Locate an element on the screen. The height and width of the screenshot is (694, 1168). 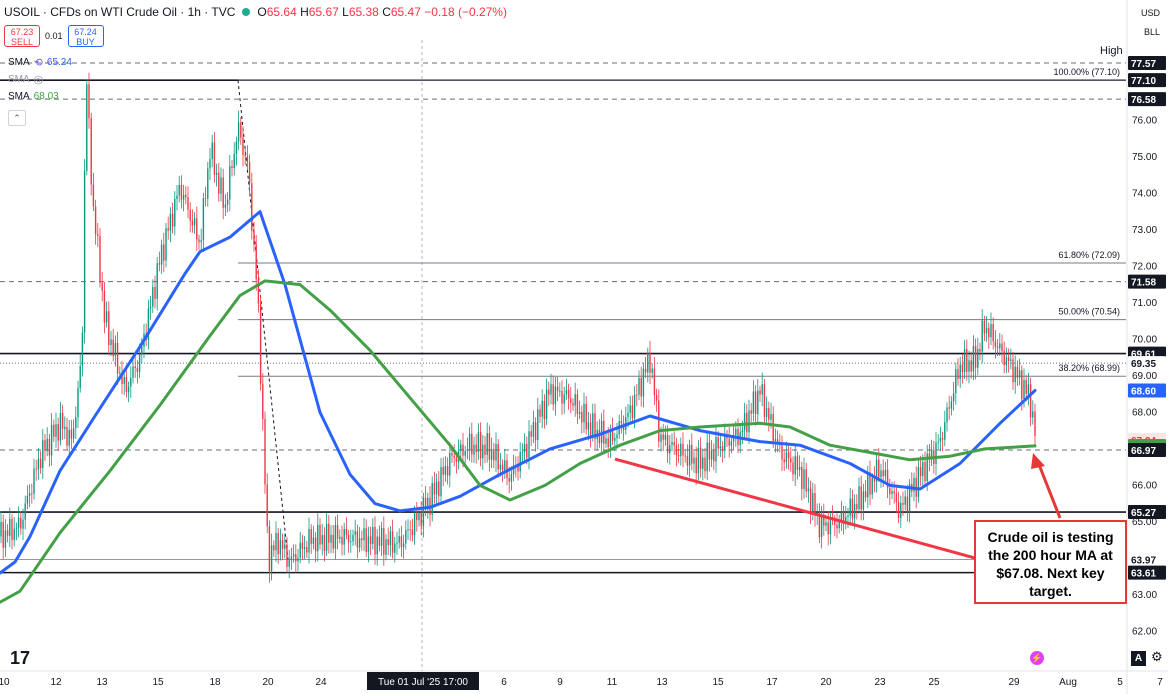
indicator-sma-3: SMA 68.03 is located at coordinates (33, 96).